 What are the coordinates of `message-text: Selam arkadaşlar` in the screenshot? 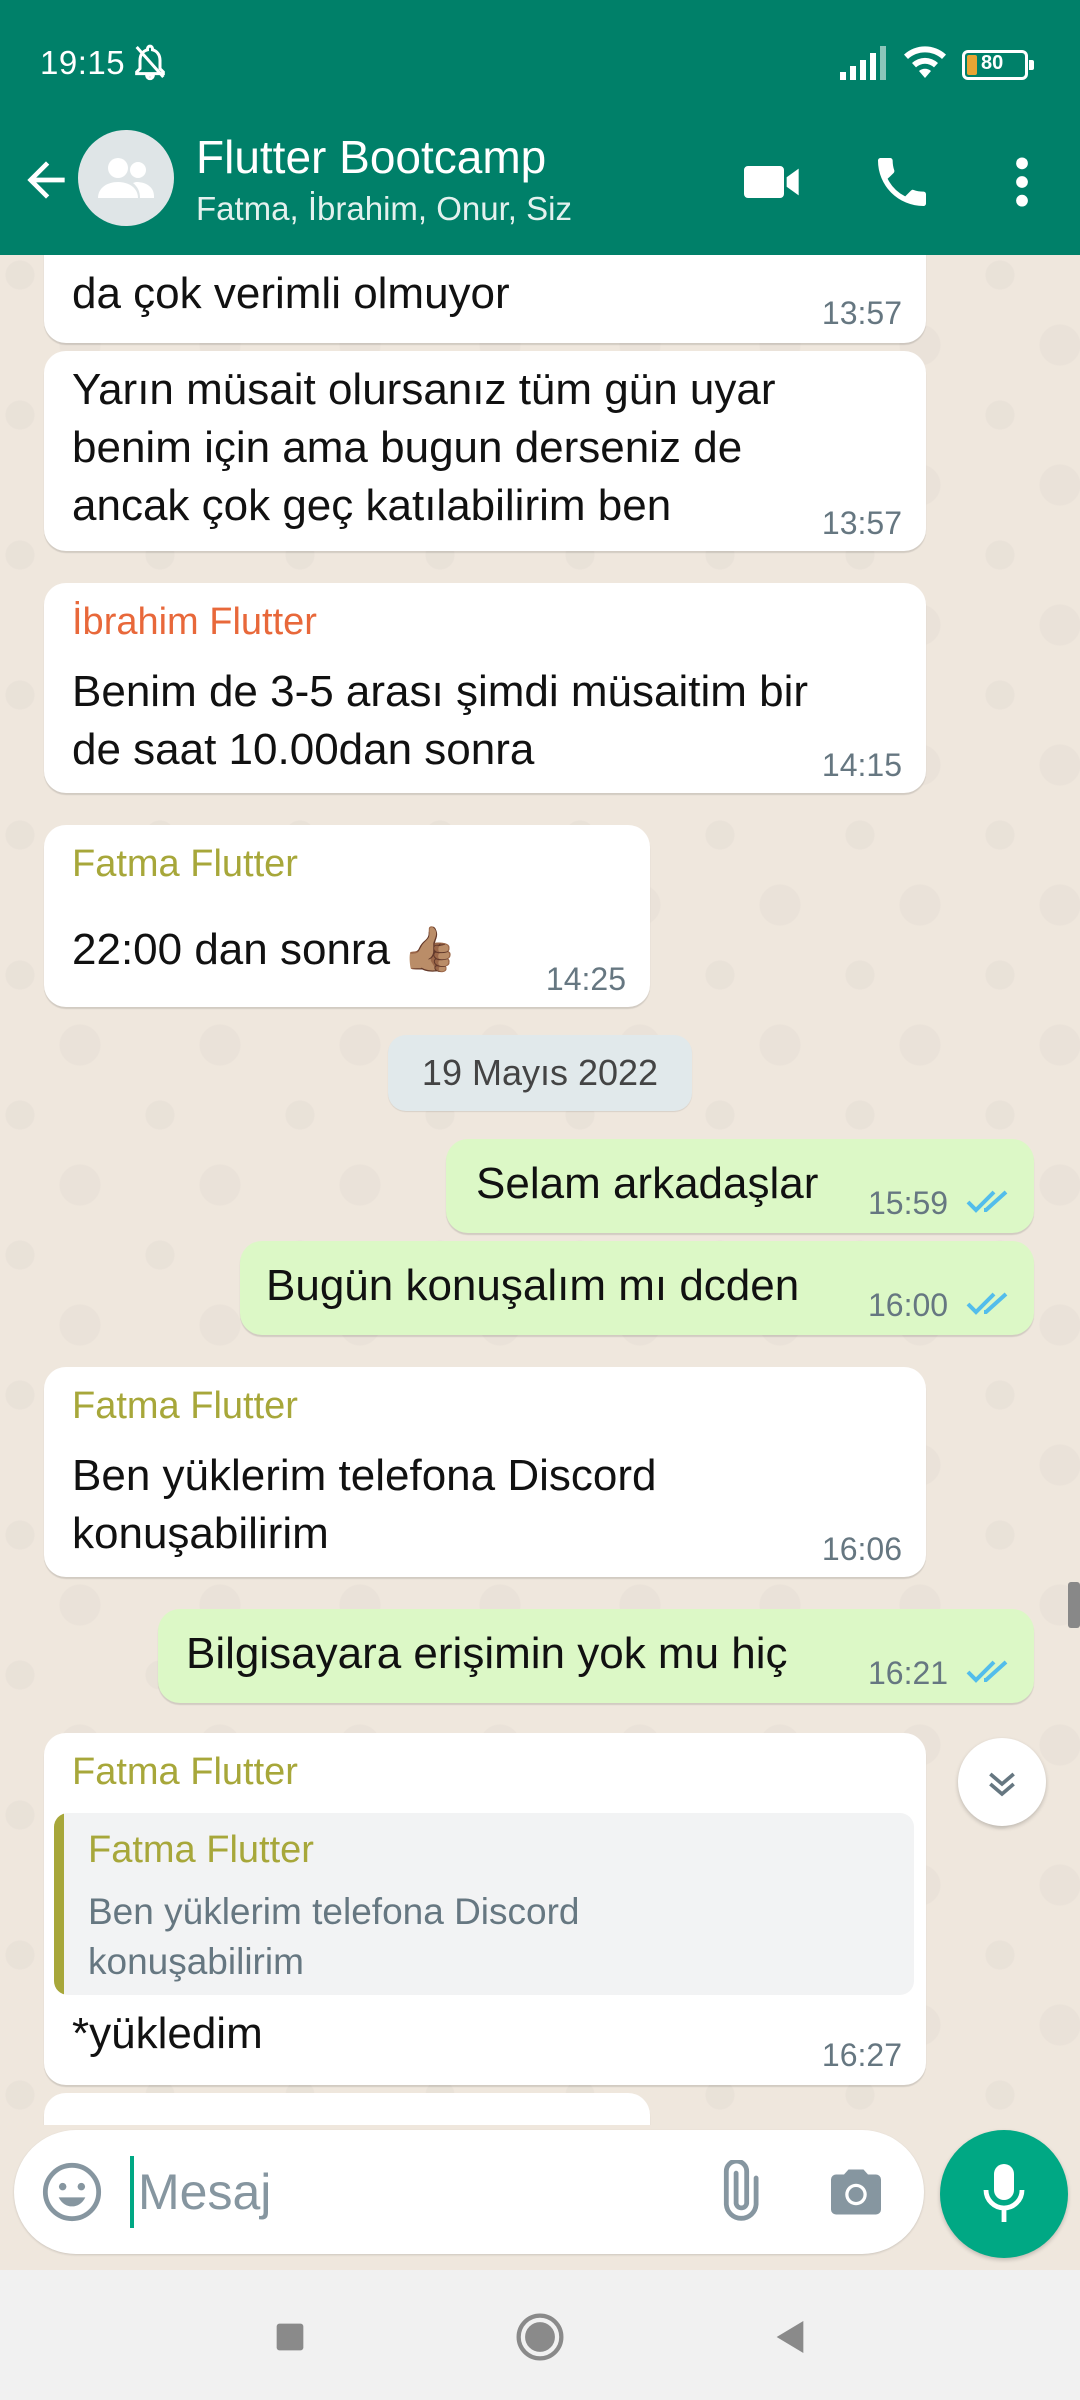 It's located at (647, 1183).